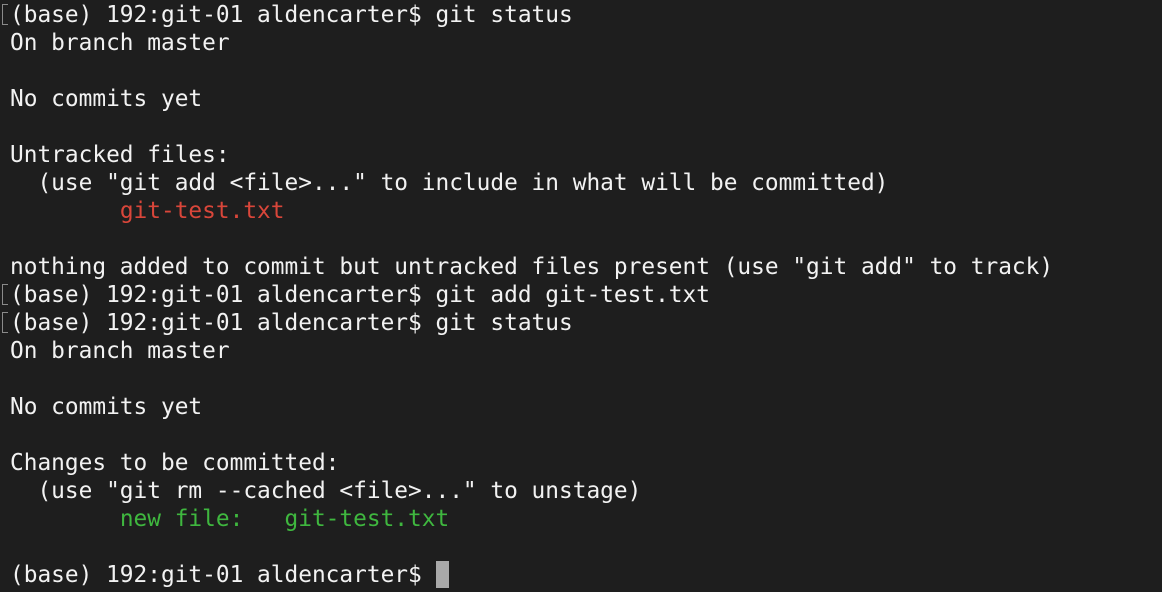 The image size is (1162, 592). I want to click on command-text: git add git-test.txt, so click(572, 295).